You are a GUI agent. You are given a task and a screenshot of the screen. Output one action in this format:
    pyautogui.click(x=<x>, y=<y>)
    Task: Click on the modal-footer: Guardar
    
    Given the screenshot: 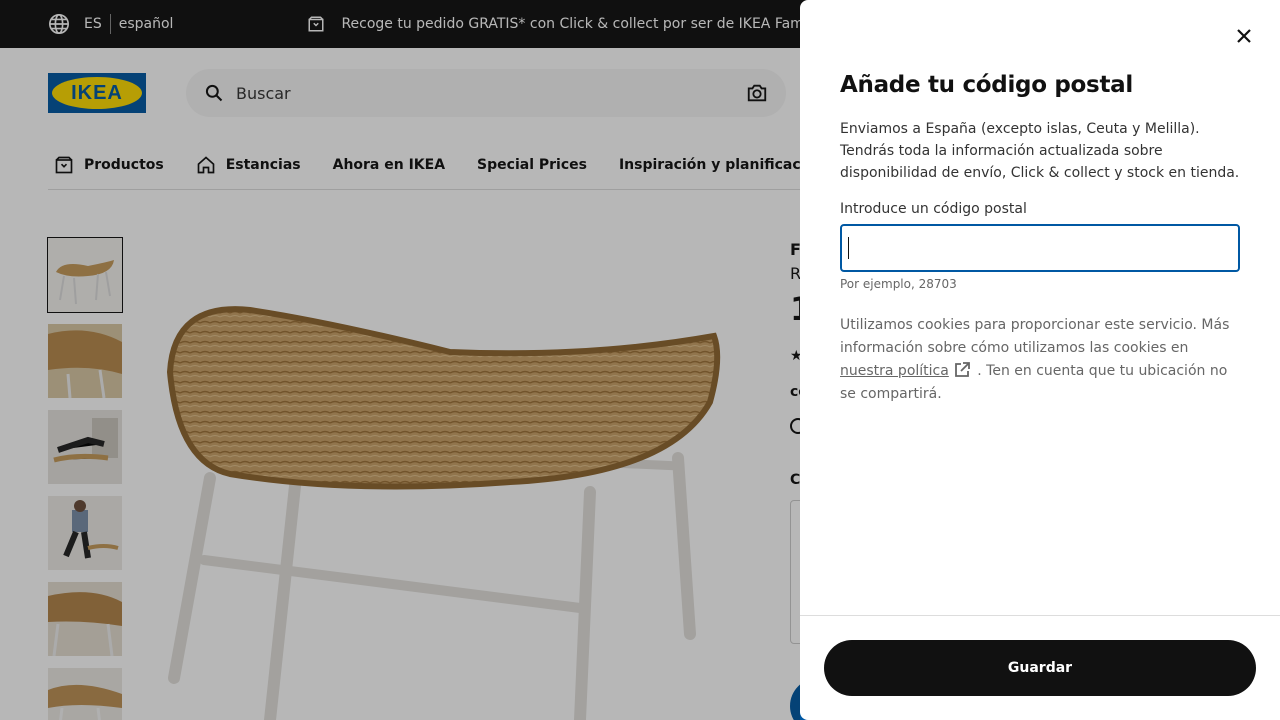 What is the action you would take?
    pyautogui.click(x=1040, y=667)
    